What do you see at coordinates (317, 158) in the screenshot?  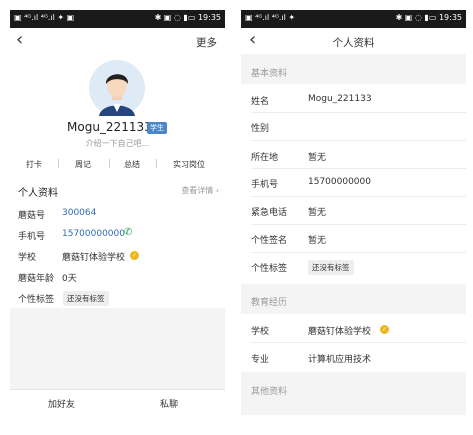 I see `location-value: 暂无` at bounding box center [317, 158].